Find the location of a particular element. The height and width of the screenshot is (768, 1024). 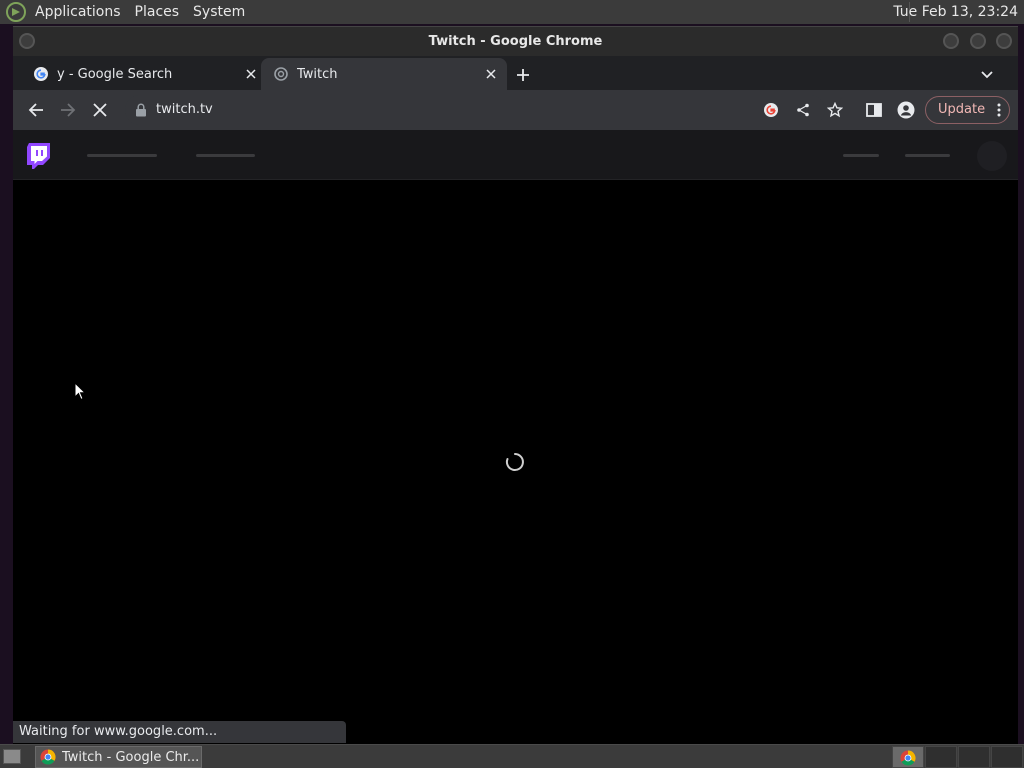

nav-placeholder-following is located at coordinates (122, 155).